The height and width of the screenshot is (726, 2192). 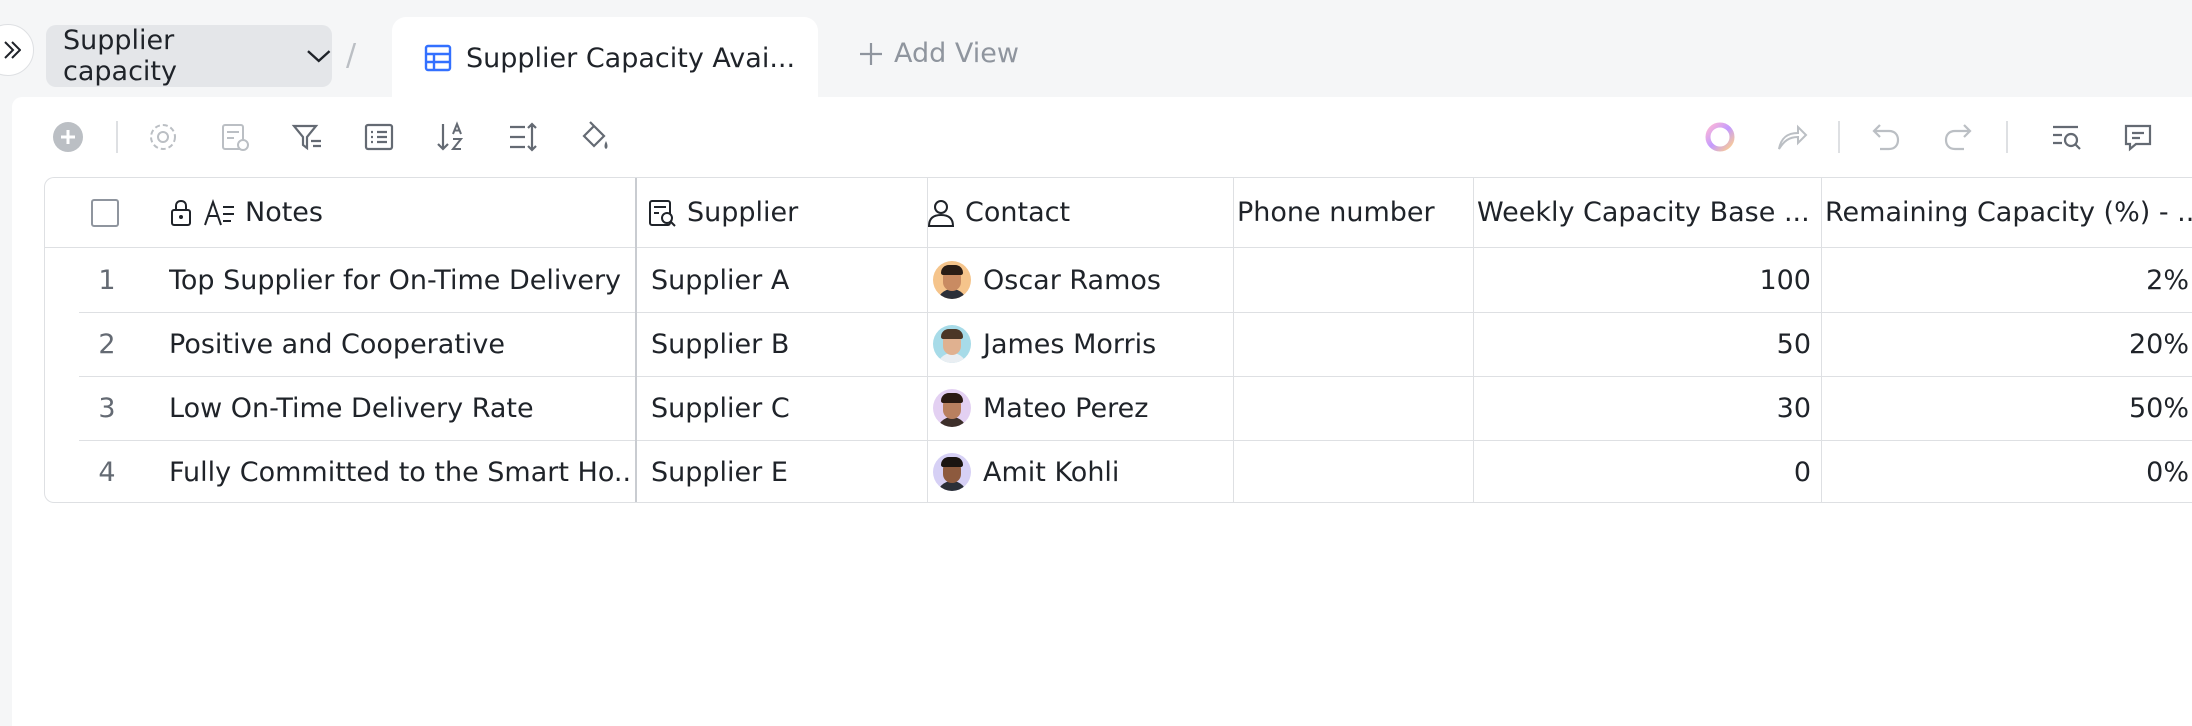 What do you see at coordinates (399, 212) in the screenshot?
I see `column-header-notes: Notes` at bounding box center [399, 212].